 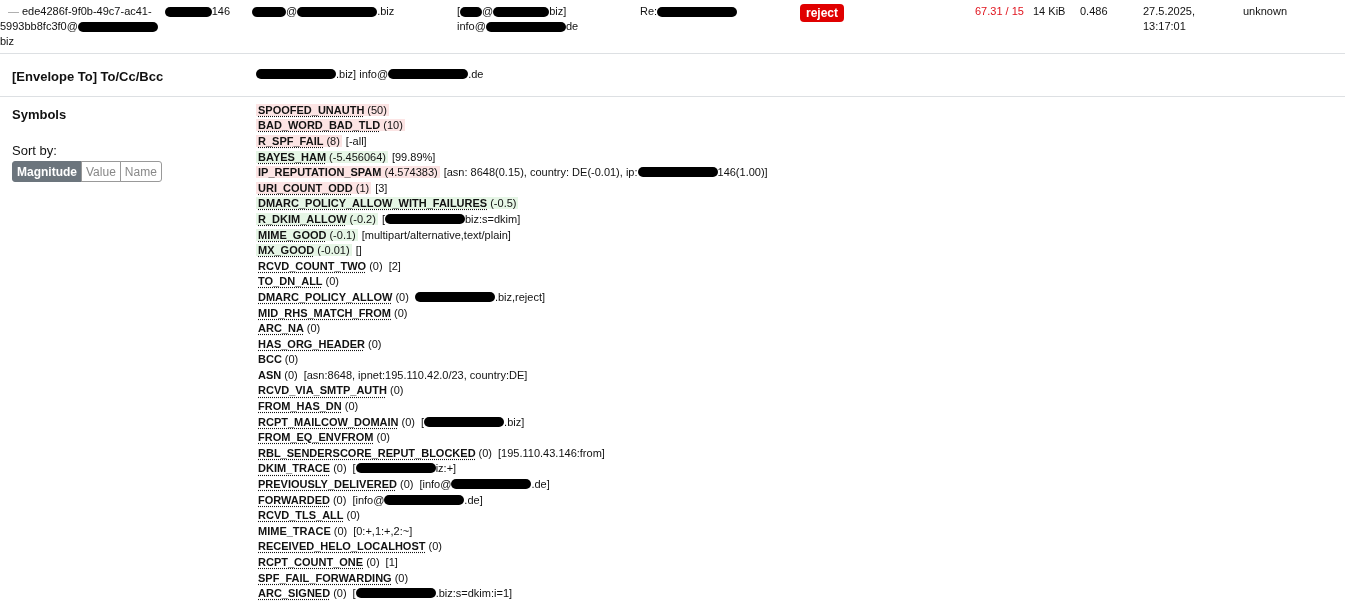 I want to click on sender-text: @, so click(x=292, y=11).